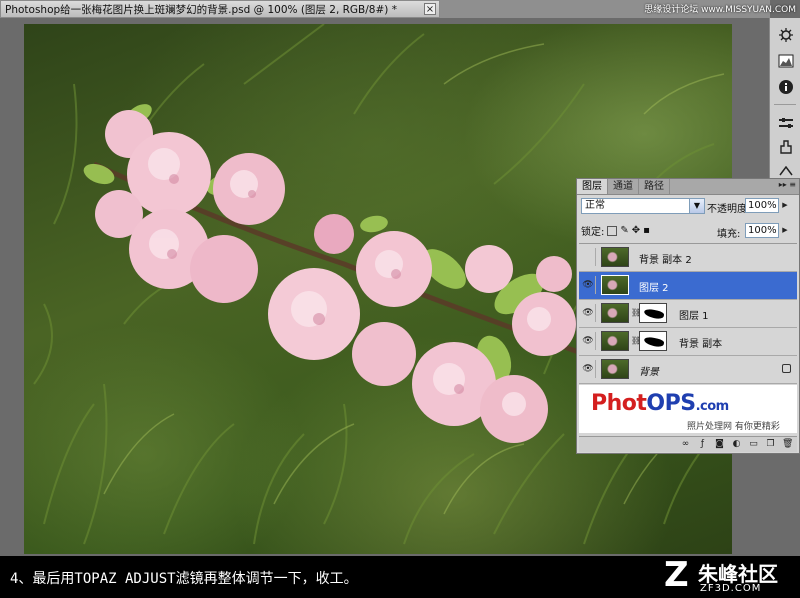 The height and width of the screenshot is (598, 800). I want to click on photops-logo: PhotOPS.com, so click(660, 403).